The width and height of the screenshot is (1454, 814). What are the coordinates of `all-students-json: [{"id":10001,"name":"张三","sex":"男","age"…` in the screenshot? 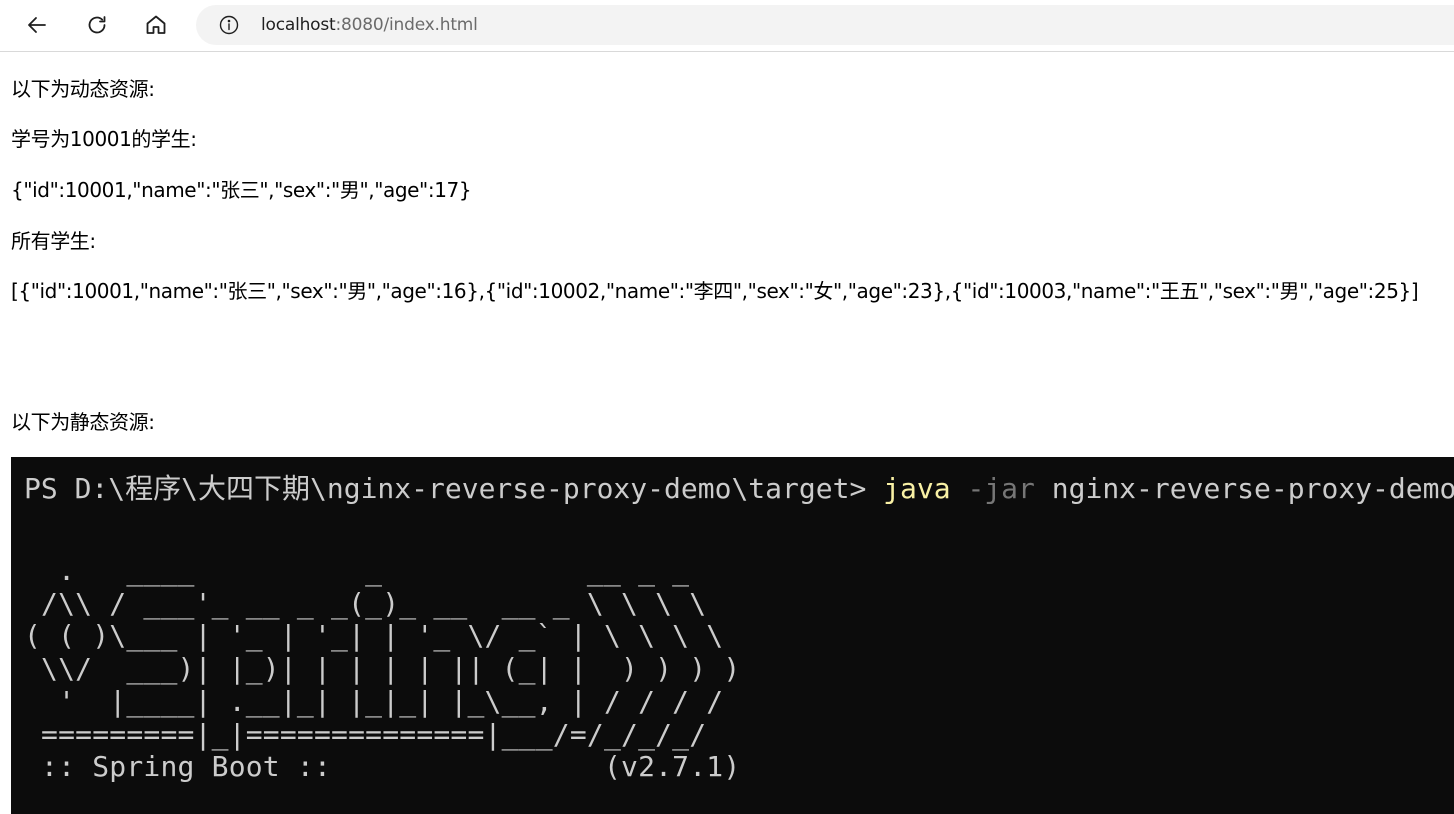 It's located at (715, 291).